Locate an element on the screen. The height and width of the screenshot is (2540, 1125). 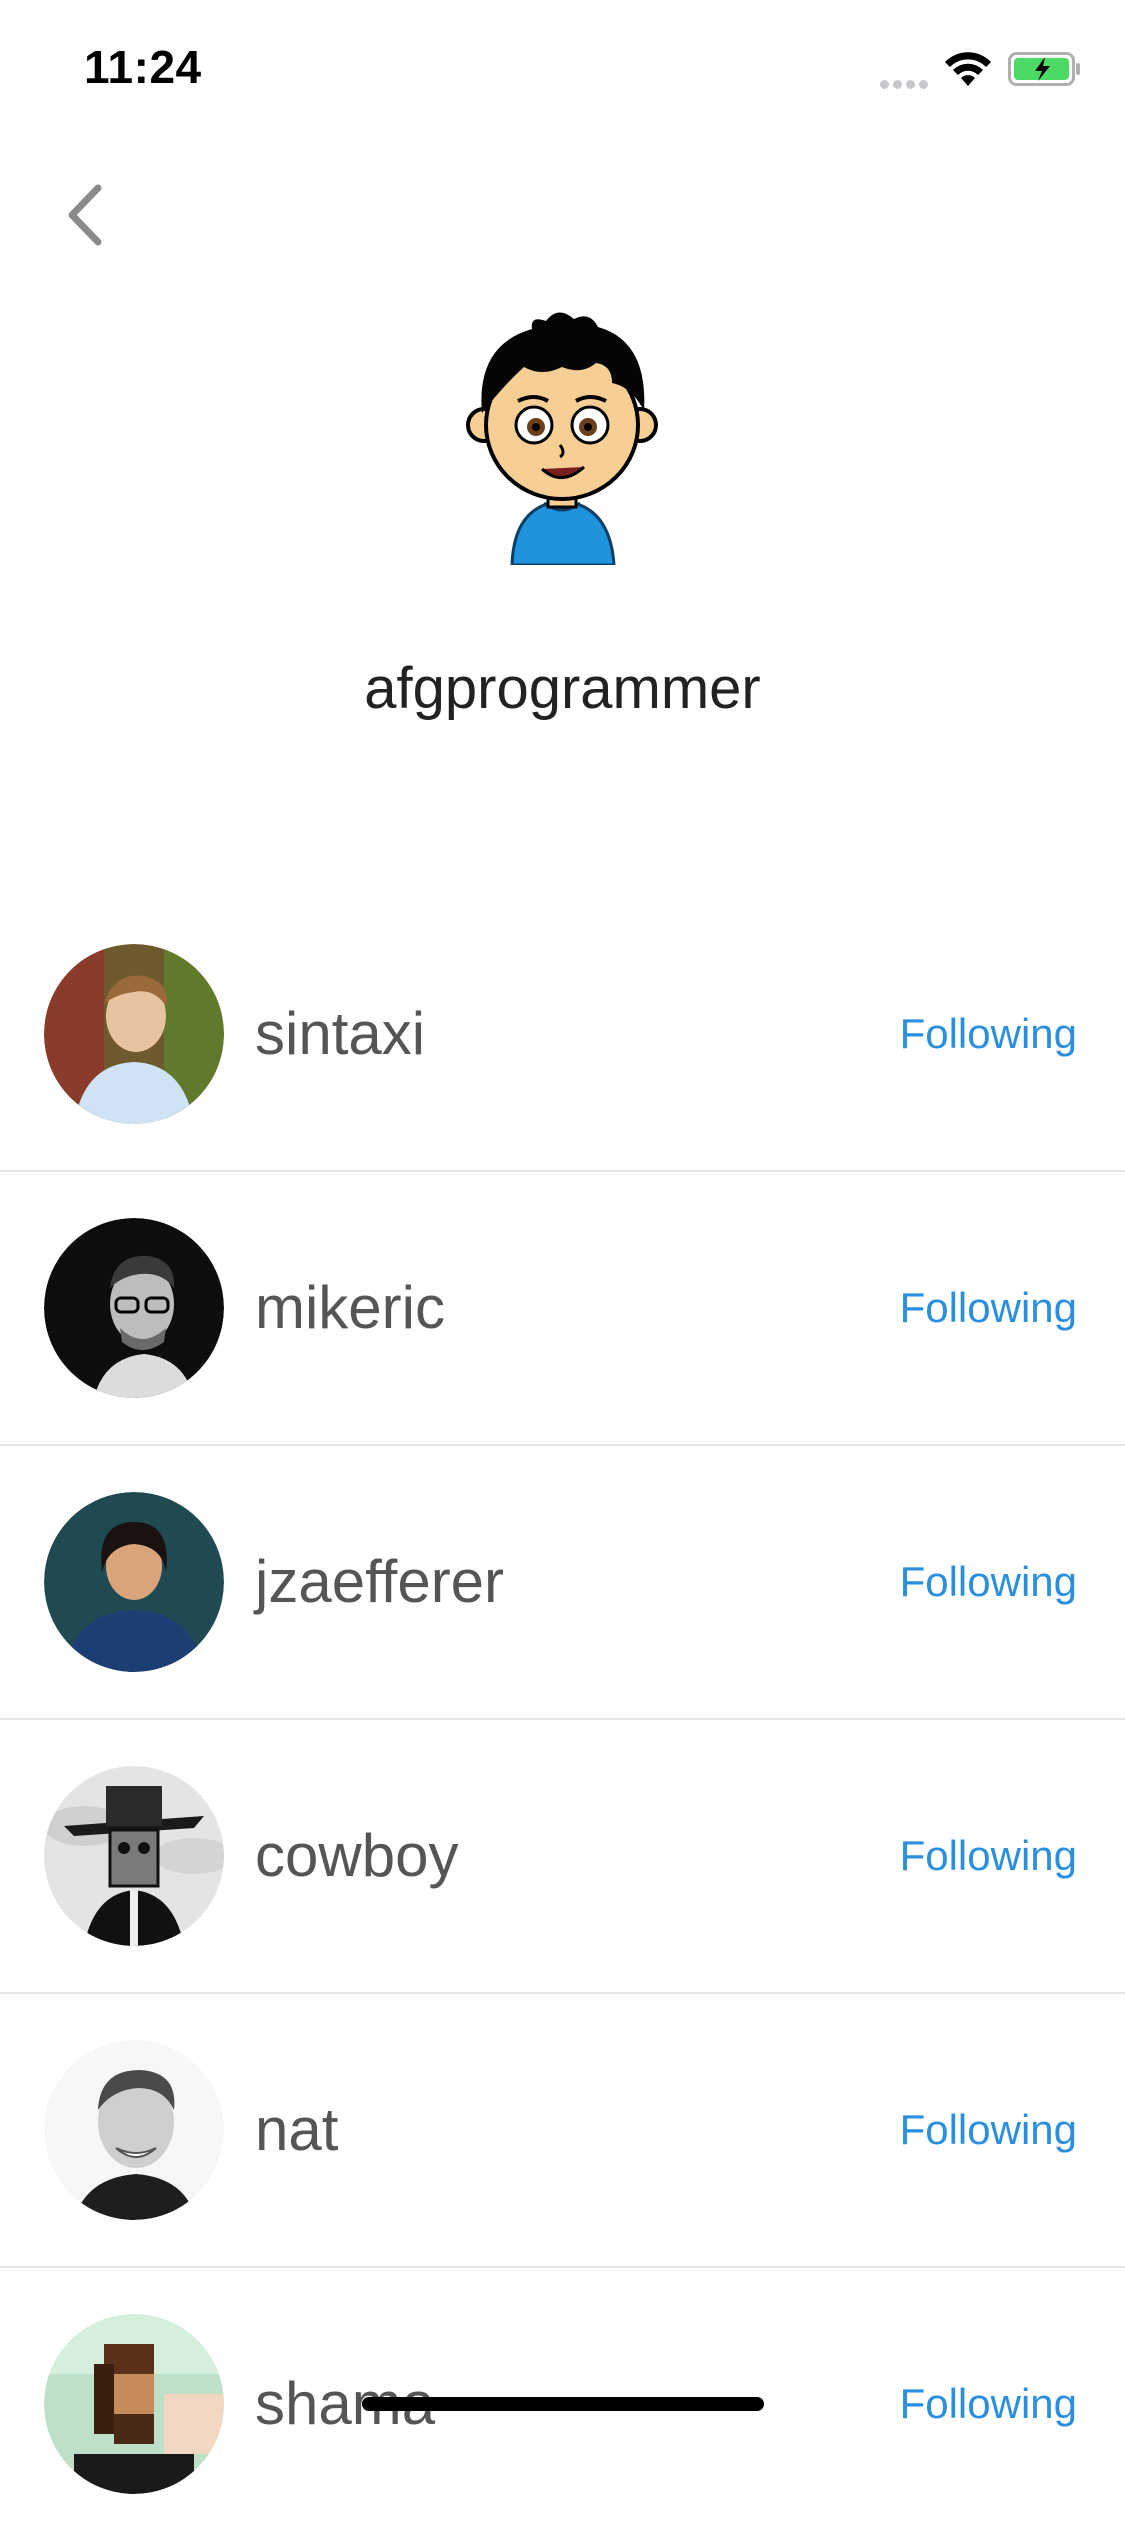
profile-username: afgprogrammer is located at coordinates (562, 688).